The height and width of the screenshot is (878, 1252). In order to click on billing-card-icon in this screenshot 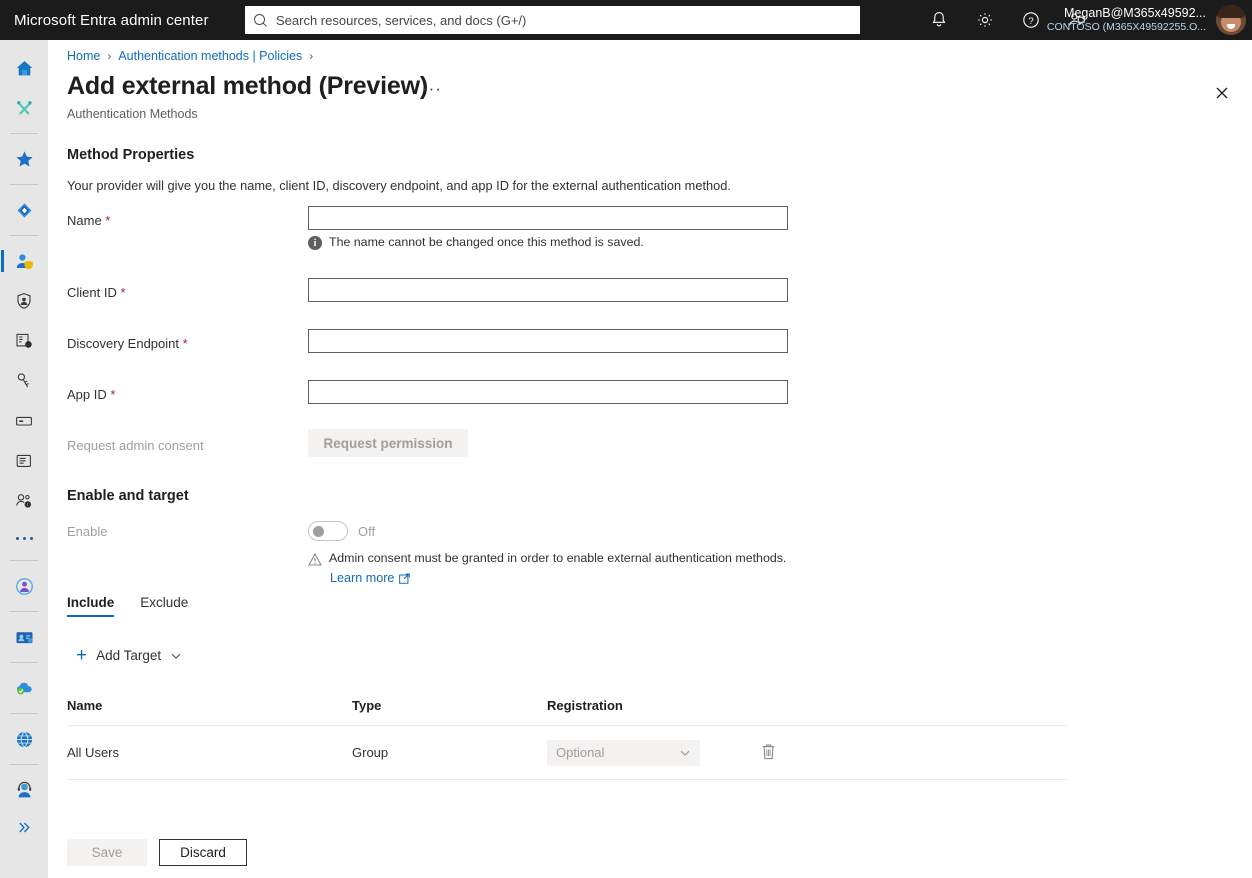, I will do `click(24, 421)`.